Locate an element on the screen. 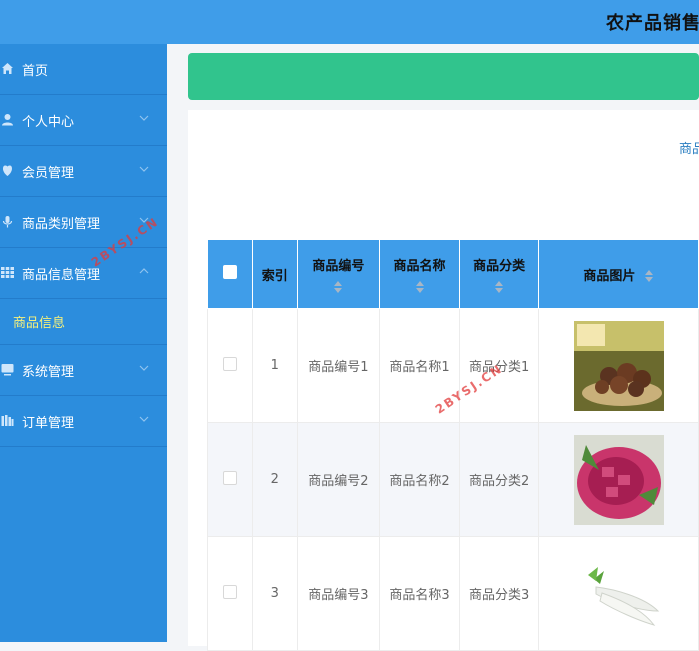 The width and height of the screenshot is (699, 651). sidebar-item-label: 会员管理 is located at coordinates (48, 173).